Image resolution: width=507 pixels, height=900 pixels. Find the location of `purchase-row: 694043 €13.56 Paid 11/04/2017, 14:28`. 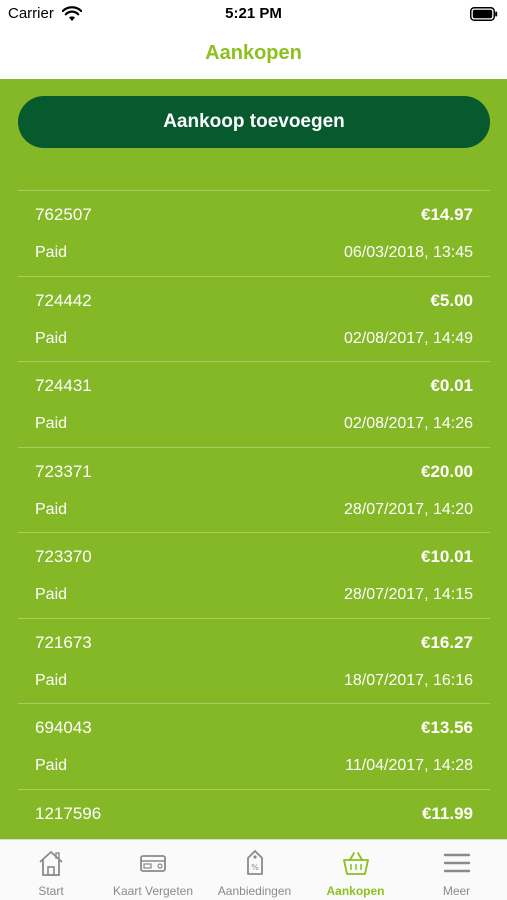

purchase-row: 694043 €13.56 Paid 11/04/2017, 14:28 is located at coordinates (254, 746).